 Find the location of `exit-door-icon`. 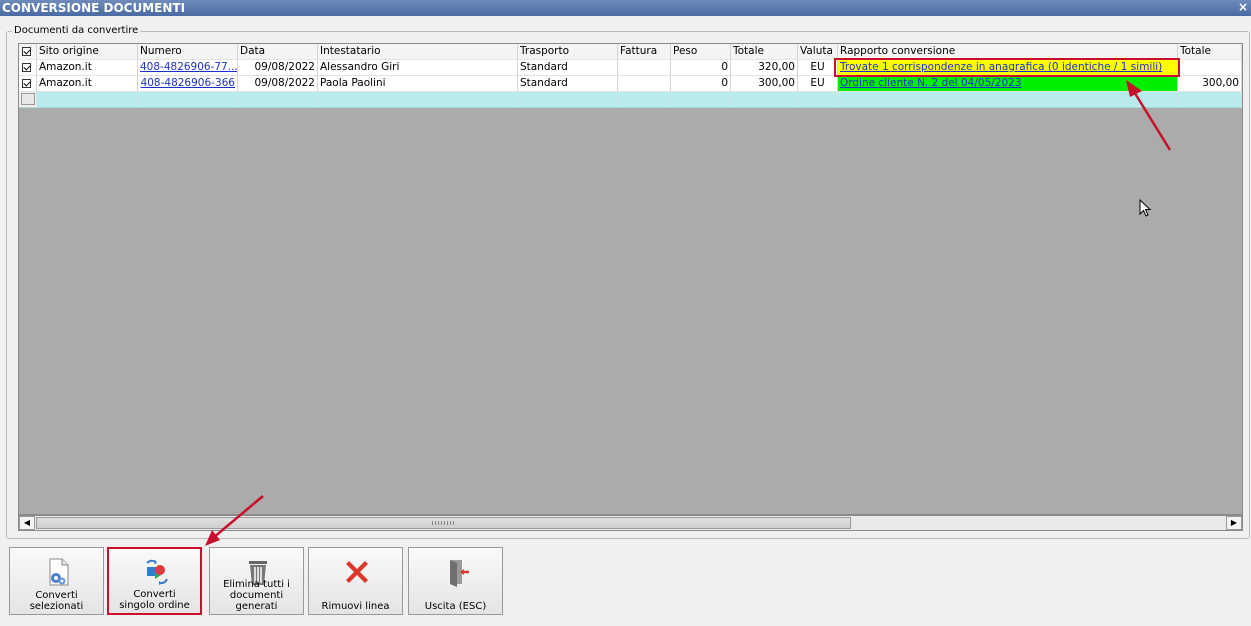

exit-door-icon is located at coordinates (459, 573).